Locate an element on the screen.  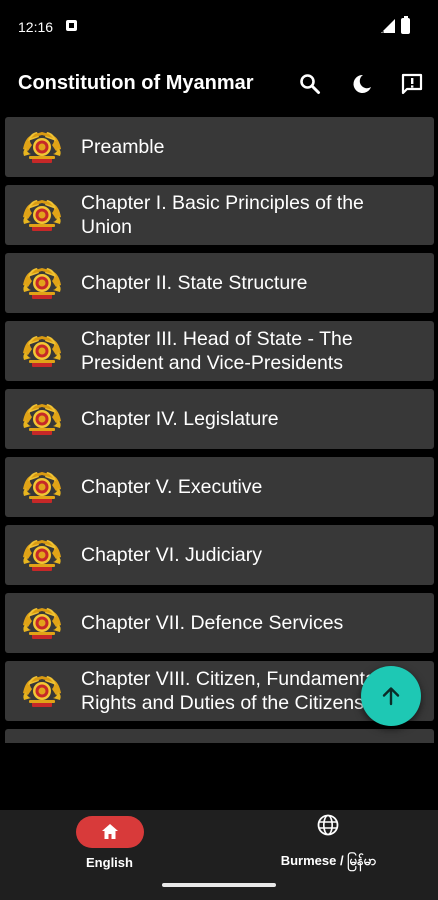
chapter-item-partial is located at coordinates (219, 736).